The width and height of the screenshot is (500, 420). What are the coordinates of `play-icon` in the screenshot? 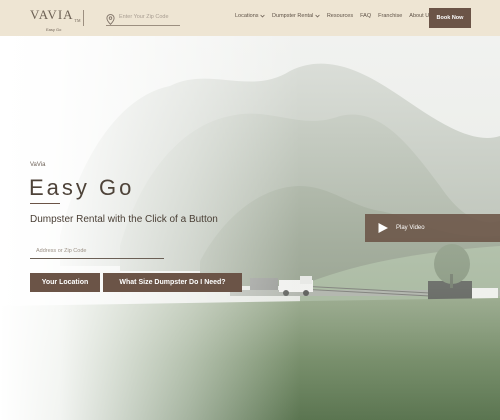 It's located at (383, 228).